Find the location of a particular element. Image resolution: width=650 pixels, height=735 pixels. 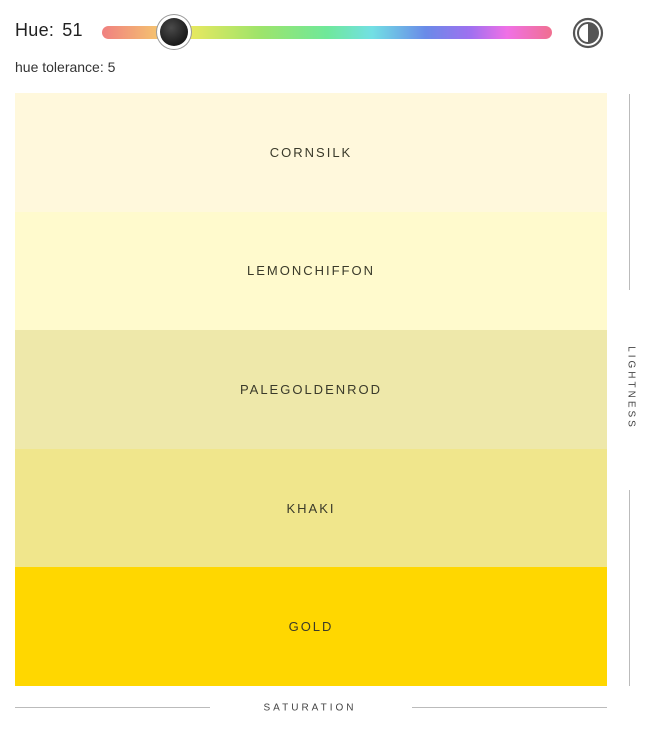

hue-slider-handle is located at coordinates (174, 32).